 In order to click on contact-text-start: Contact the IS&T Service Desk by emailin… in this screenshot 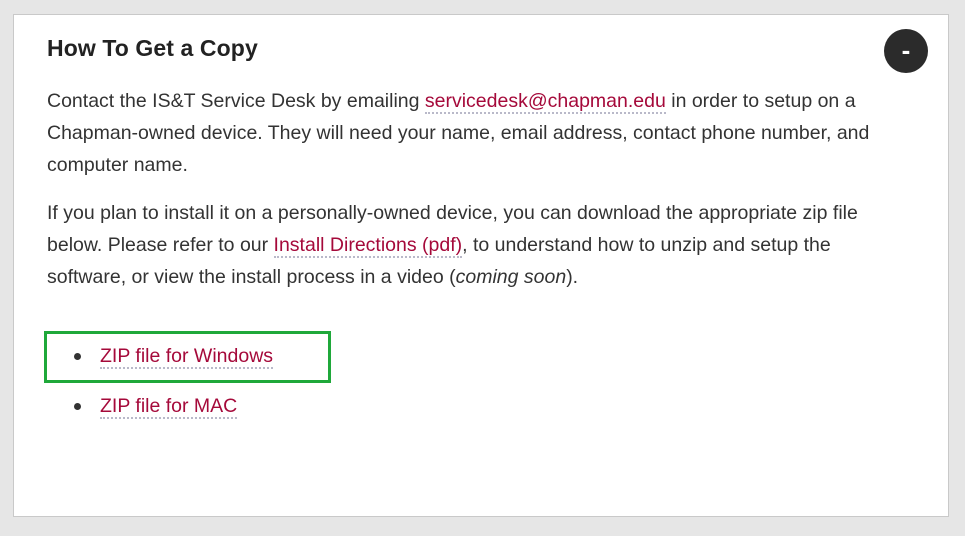, I will do `click(236, 101)`.